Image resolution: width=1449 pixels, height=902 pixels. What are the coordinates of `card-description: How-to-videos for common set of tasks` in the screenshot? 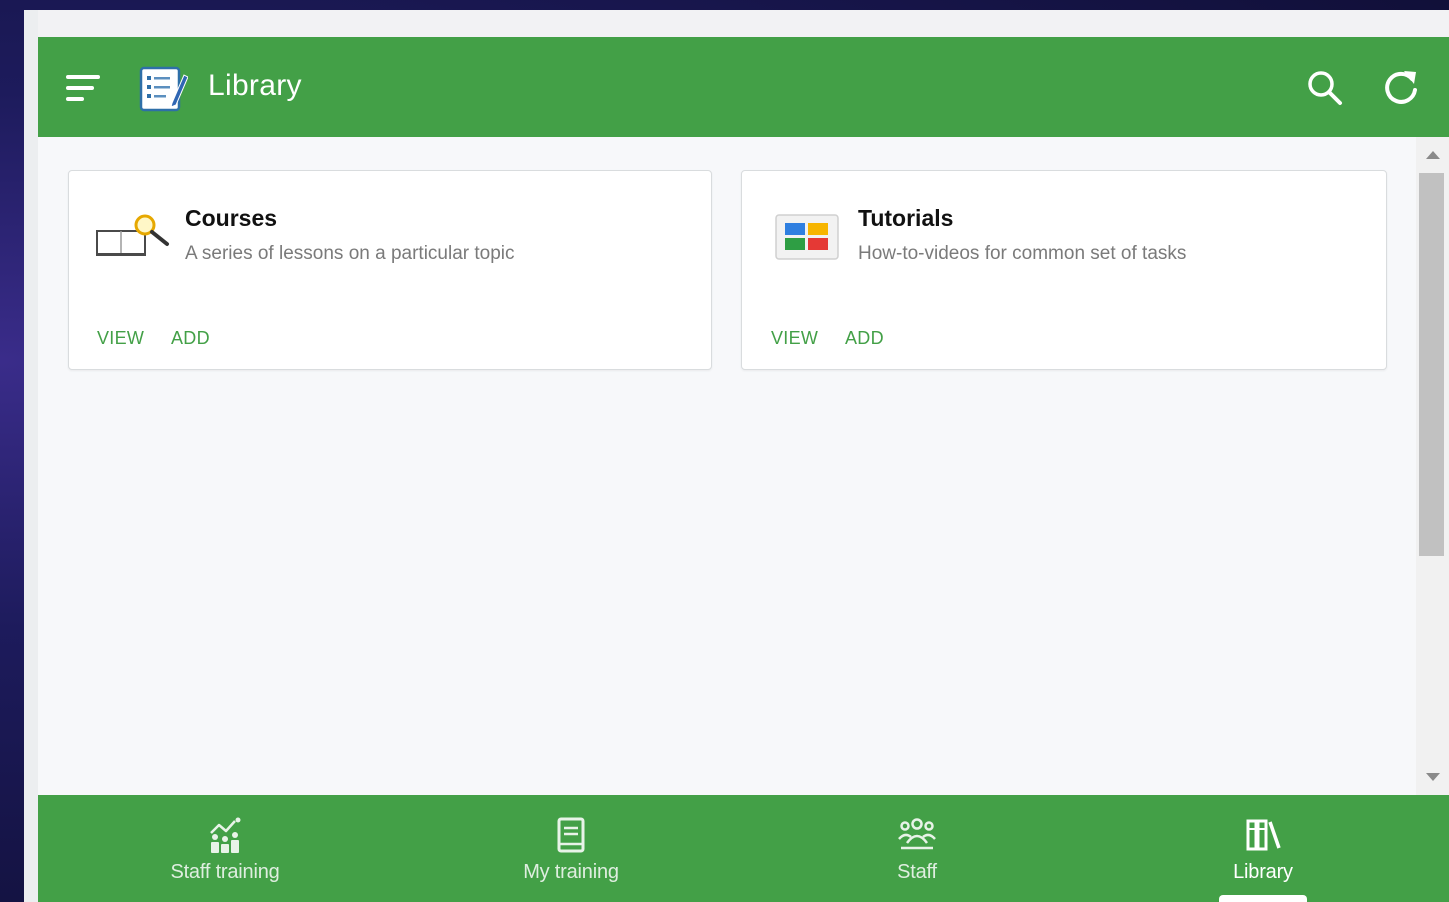 It's located at (1022, 253).